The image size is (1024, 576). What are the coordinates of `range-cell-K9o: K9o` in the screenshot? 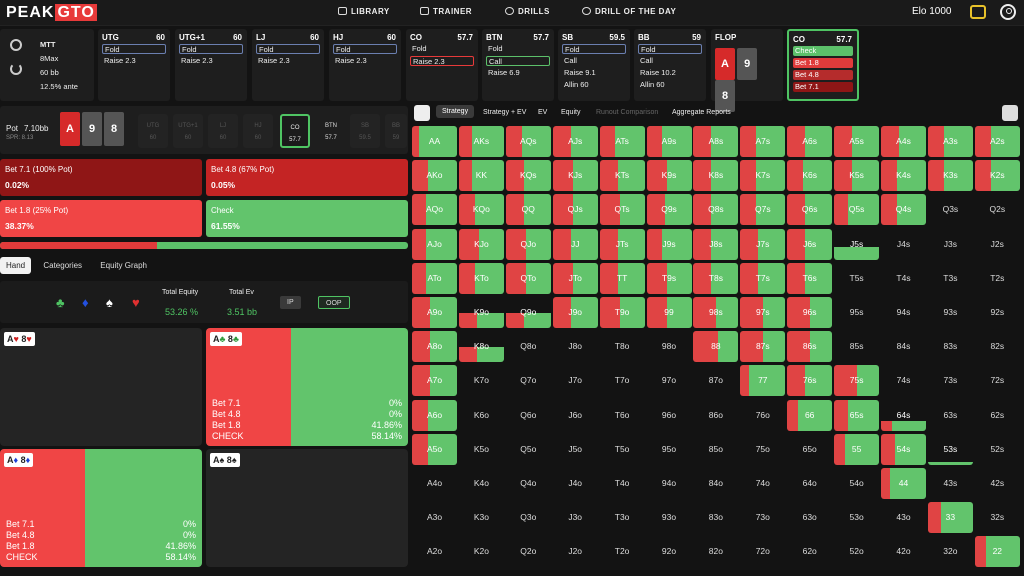 It's located at (481, 312).